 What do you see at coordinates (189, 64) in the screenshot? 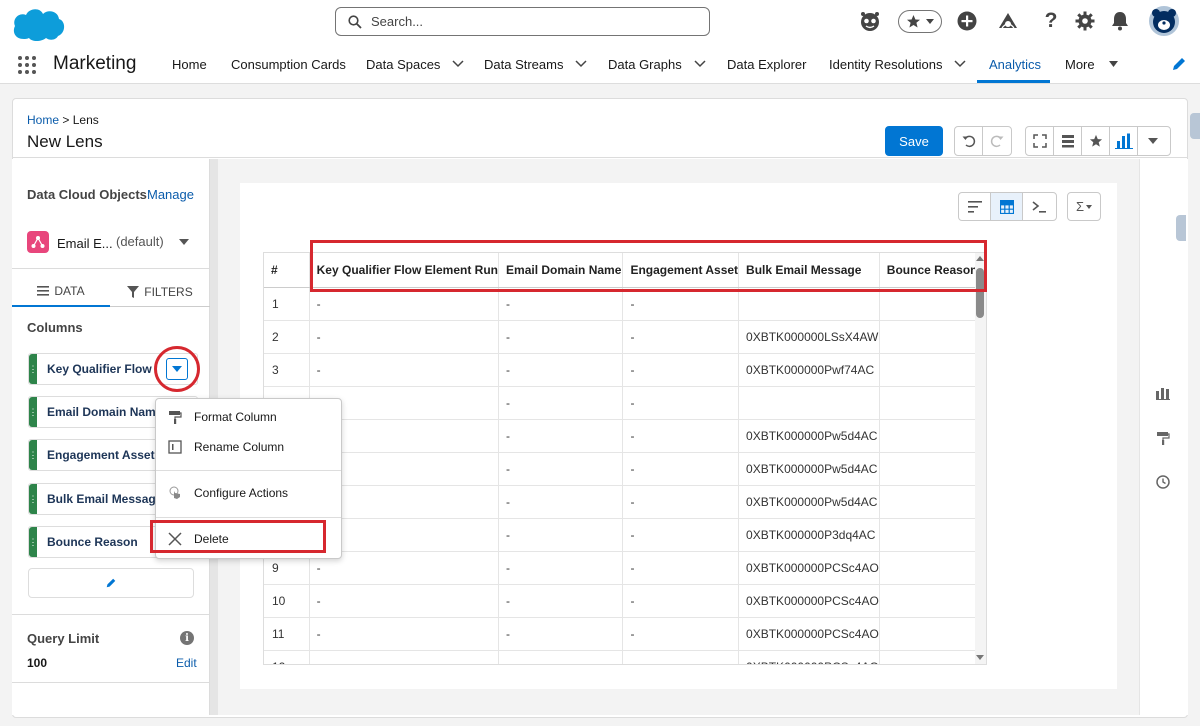
I see `nav-item-home: Home` at bounding box center [189, 64].